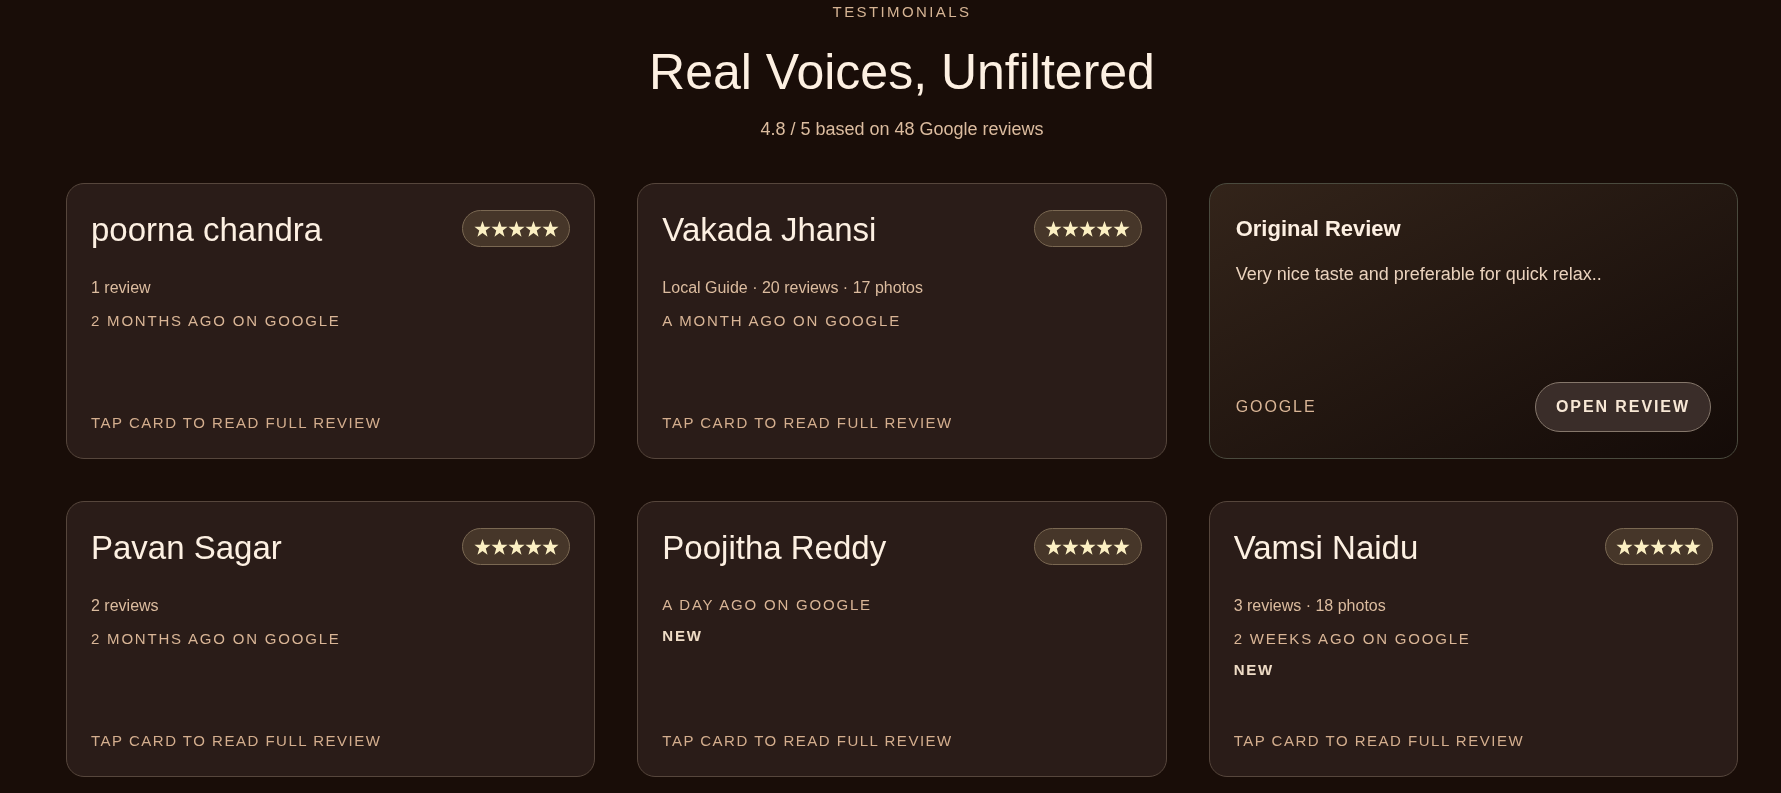 The width and height of the screenshot is (1781, 793). Describe the element at coordinates (769, 230) in the screenshot. I see `reviewer-name: Vakada Jhansi` at that location.